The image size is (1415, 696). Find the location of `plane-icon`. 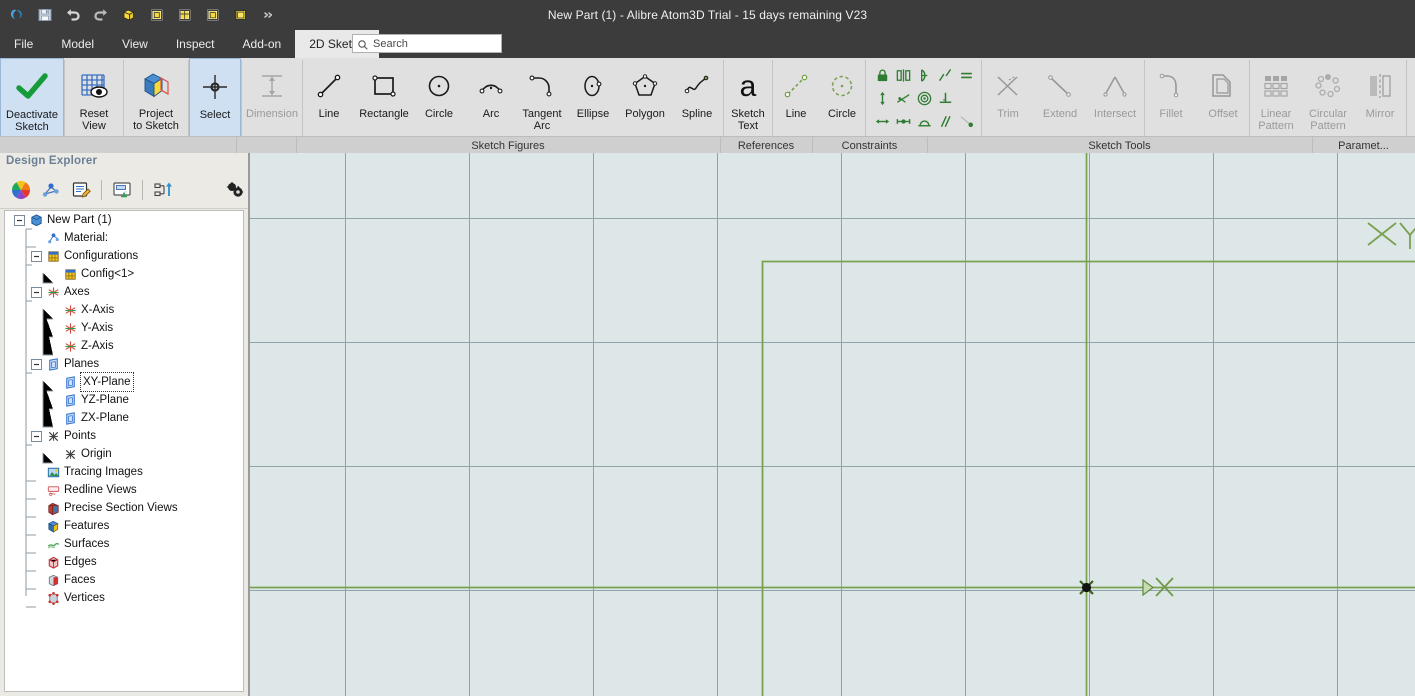

plane-icon is located at coordinates (70, 400).